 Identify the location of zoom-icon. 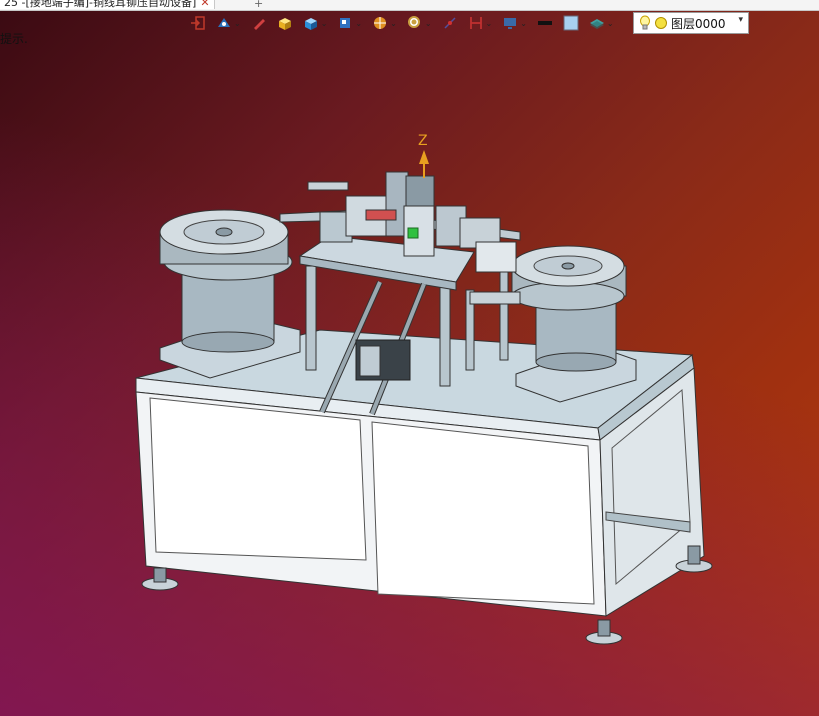
(413, 22).